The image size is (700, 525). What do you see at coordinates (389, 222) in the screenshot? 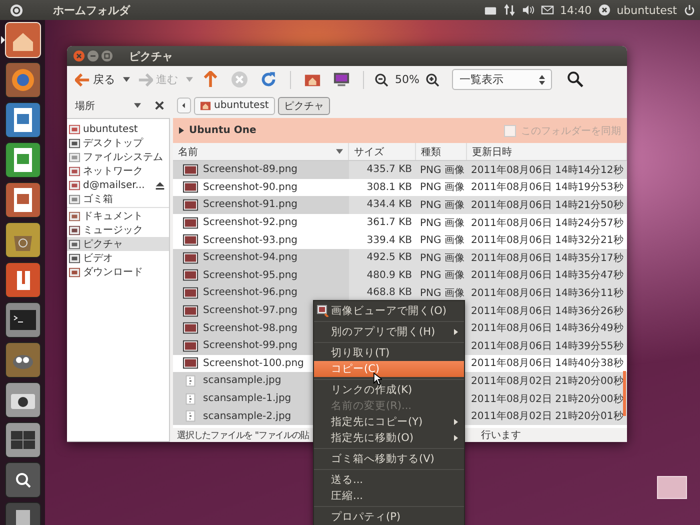
I see `file-size: 361.7 KB` at bounding box center [389, 222].